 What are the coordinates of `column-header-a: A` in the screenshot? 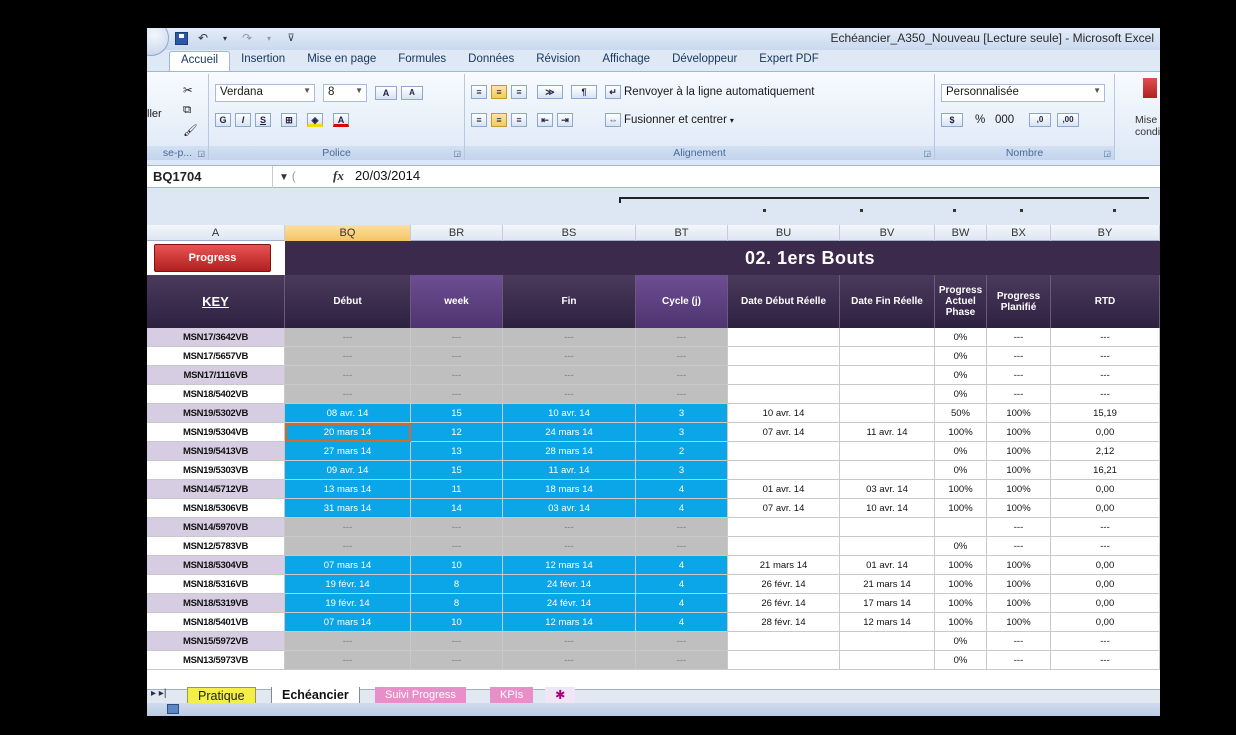 It's located at (216, 233).